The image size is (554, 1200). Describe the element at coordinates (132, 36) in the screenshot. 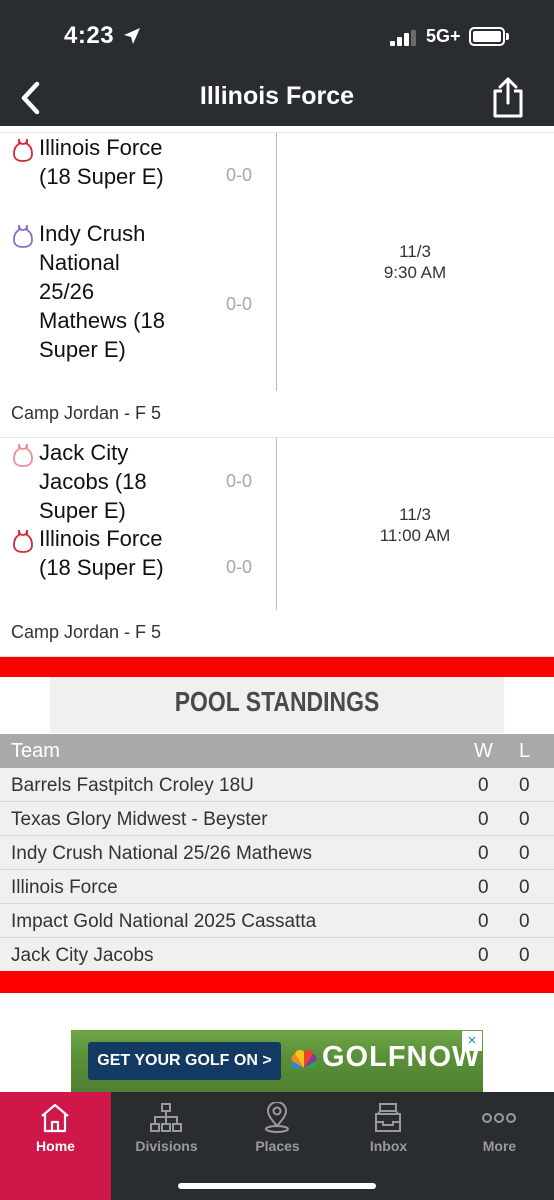

I see `location-arrow-icon` at that location.